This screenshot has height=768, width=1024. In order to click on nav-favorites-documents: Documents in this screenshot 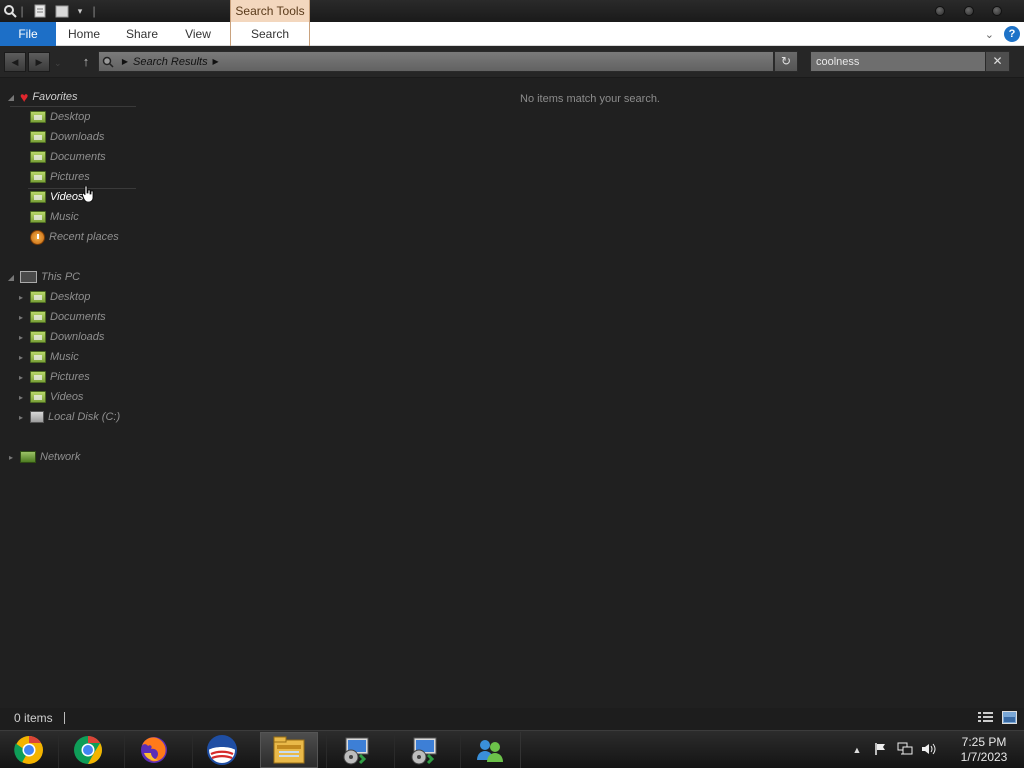, I will do `click(68, 157)`.